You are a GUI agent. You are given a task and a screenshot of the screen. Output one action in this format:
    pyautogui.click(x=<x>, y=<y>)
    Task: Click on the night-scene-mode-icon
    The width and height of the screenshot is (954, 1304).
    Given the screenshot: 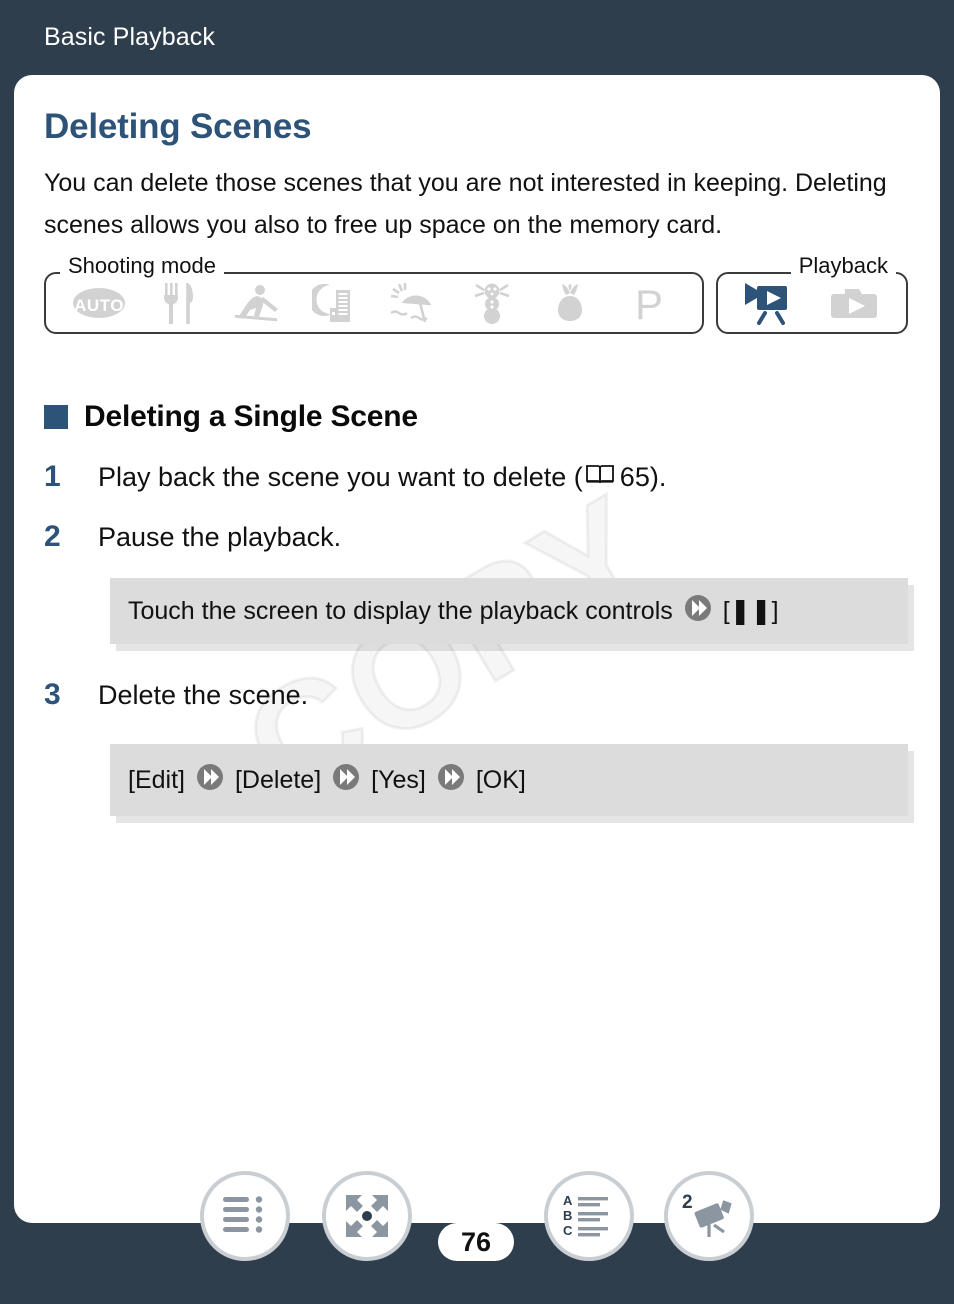 What is the action you would take?
    pyautogui.click(x=335, y=303)
    